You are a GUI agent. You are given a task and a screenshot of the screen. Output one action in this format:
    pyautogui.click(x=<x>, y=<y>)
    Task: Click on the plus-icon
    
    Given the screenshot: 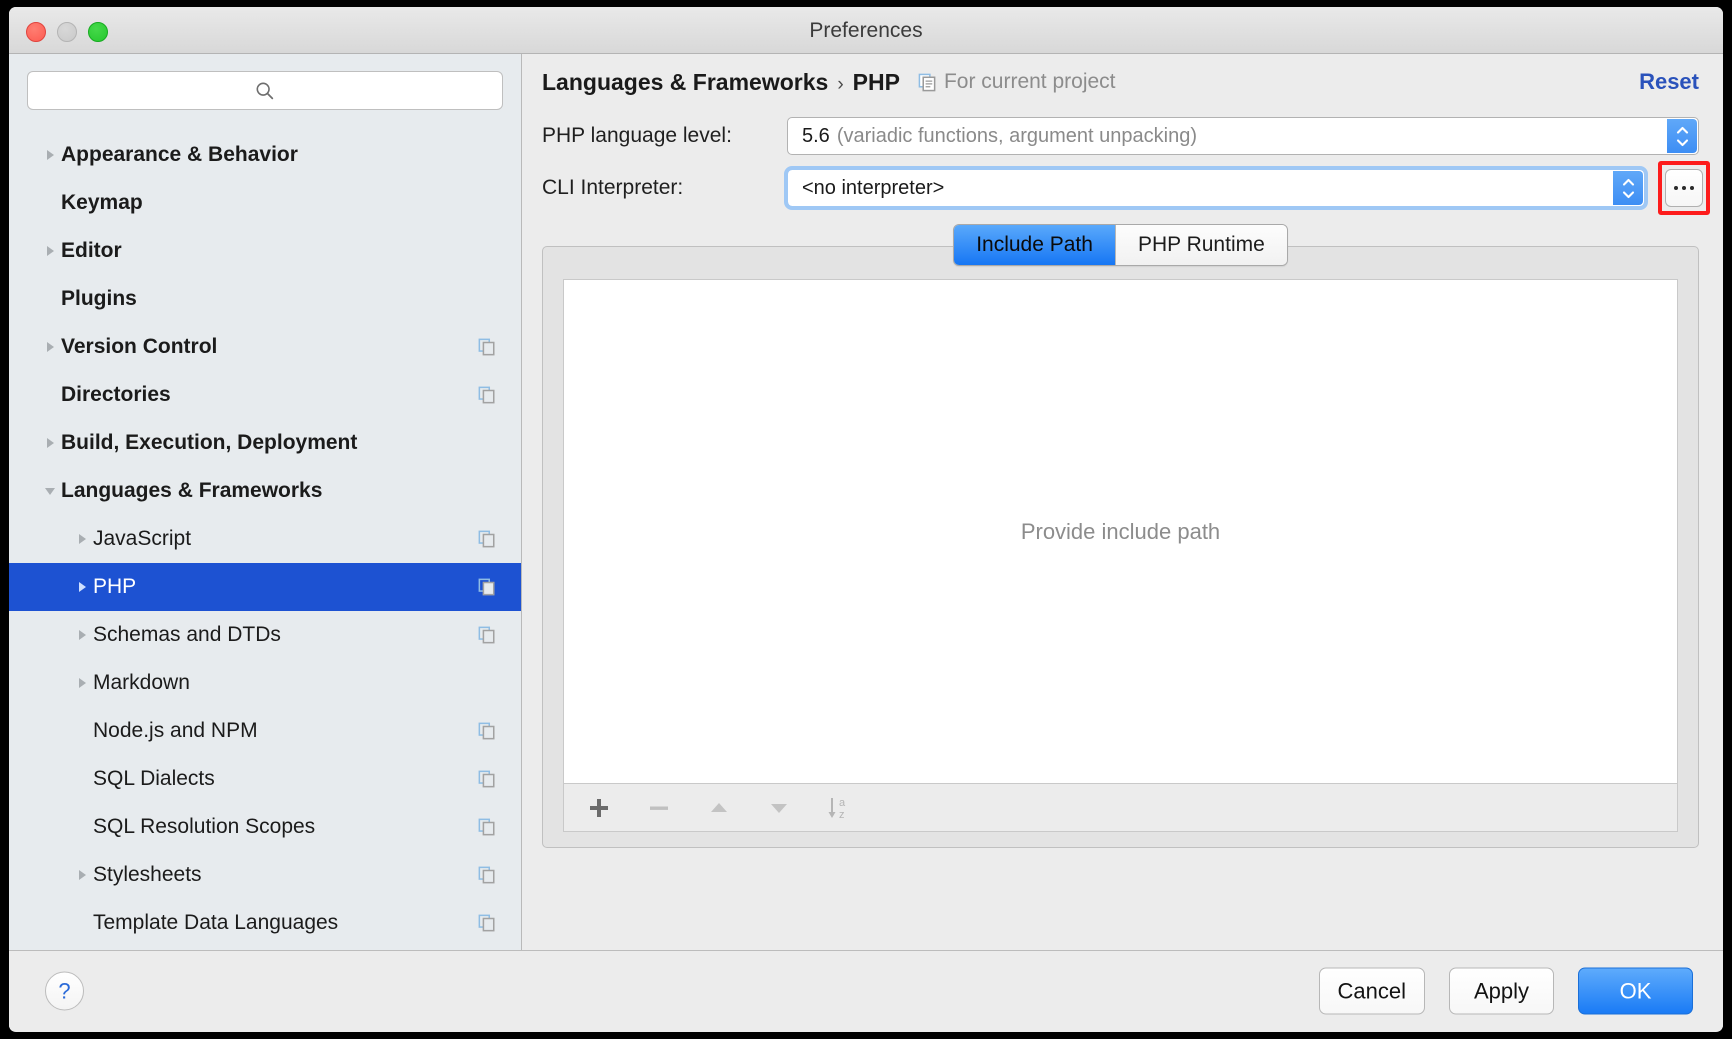 What is the action you would take?
    pyautogui.click(x=599, y=807)
    